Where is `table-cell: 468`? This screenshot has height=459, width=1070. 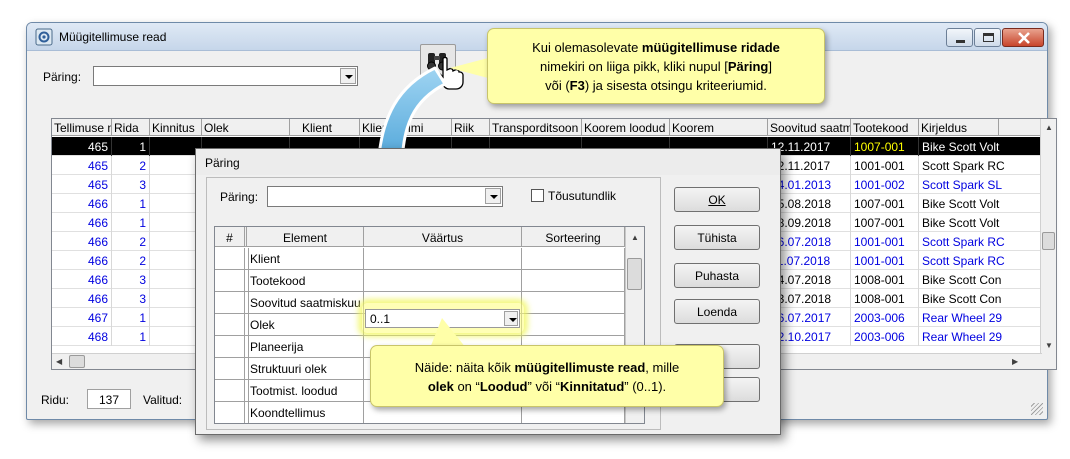 table-cell: 468 is located at coordinates (82, 336).